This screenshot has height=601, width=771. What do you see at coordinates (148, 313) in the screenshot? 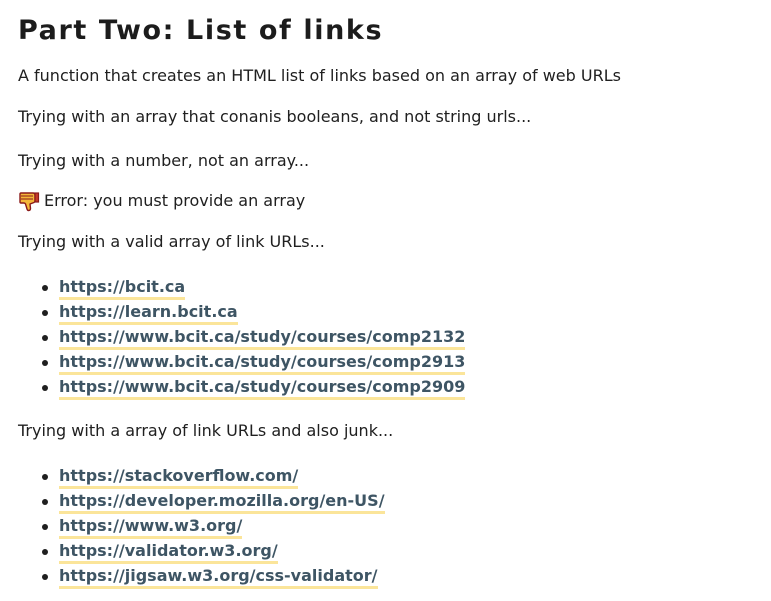
I see `link-learn-bcit: https://learn.bcit.ca` at bounding box center [148, 313].